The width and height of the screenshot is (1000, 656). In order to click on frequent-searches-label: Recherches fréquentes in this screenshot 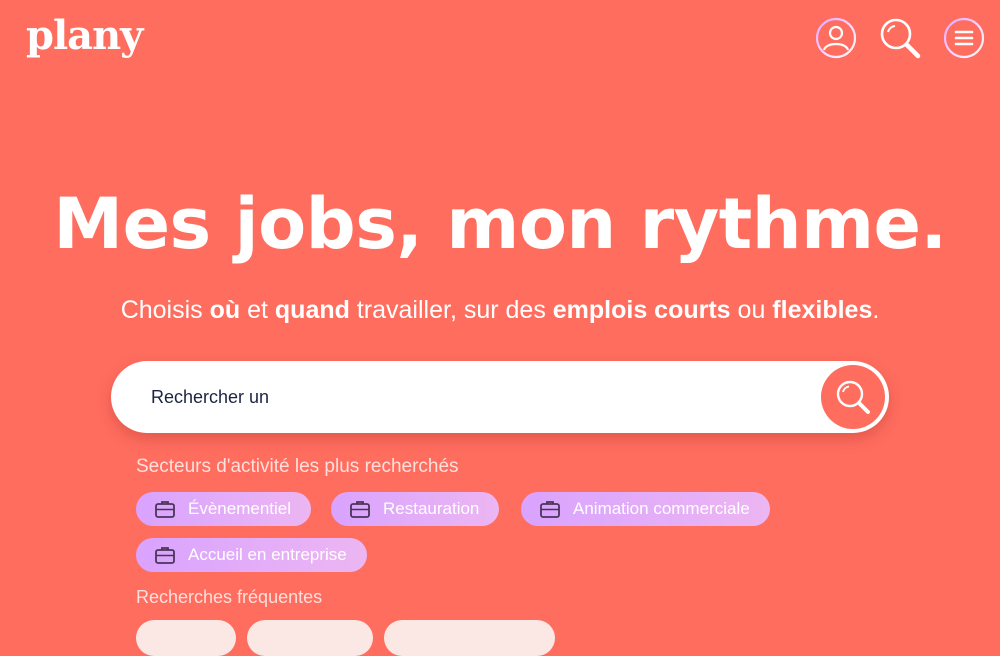, I will do `click(229, 597)`.